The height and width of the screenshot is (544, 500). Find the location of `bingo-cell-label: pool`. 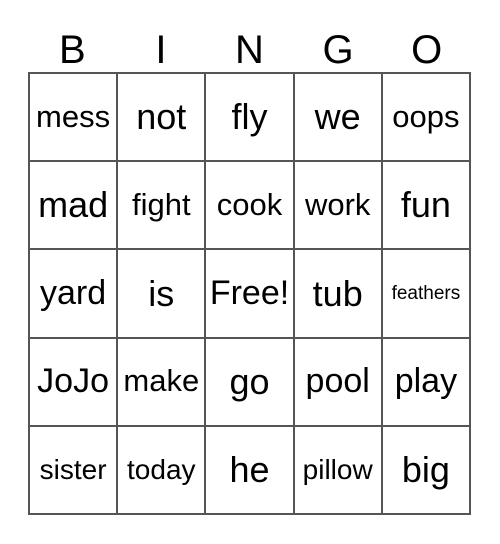

bingo-cell-label: pool is located at coordinates (337, 380).